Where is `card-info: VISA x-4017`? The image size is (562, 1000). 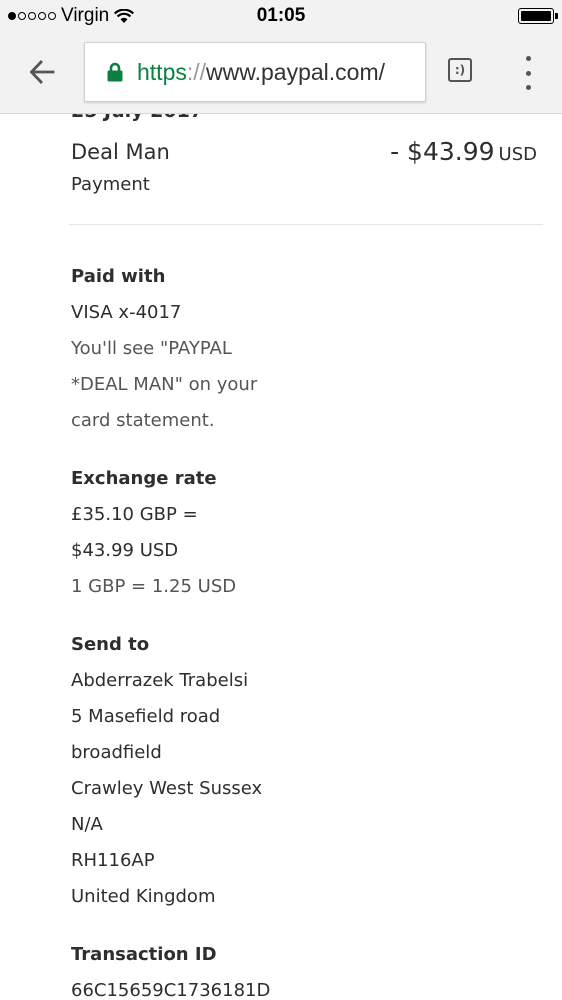
card-info: VISA x-4017 is located at coordinates (126, 312).